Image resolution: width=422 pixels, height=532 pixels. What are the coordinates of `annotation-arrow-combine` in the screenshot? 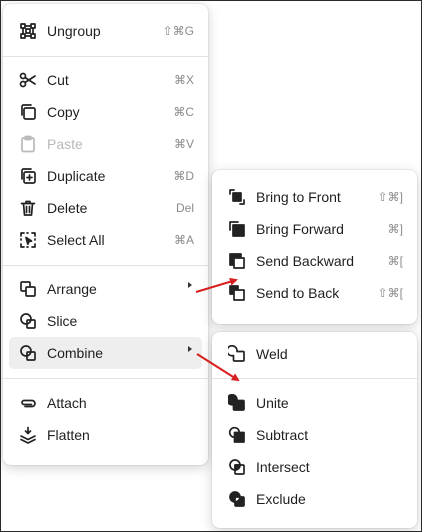 It's located at (218, 367).